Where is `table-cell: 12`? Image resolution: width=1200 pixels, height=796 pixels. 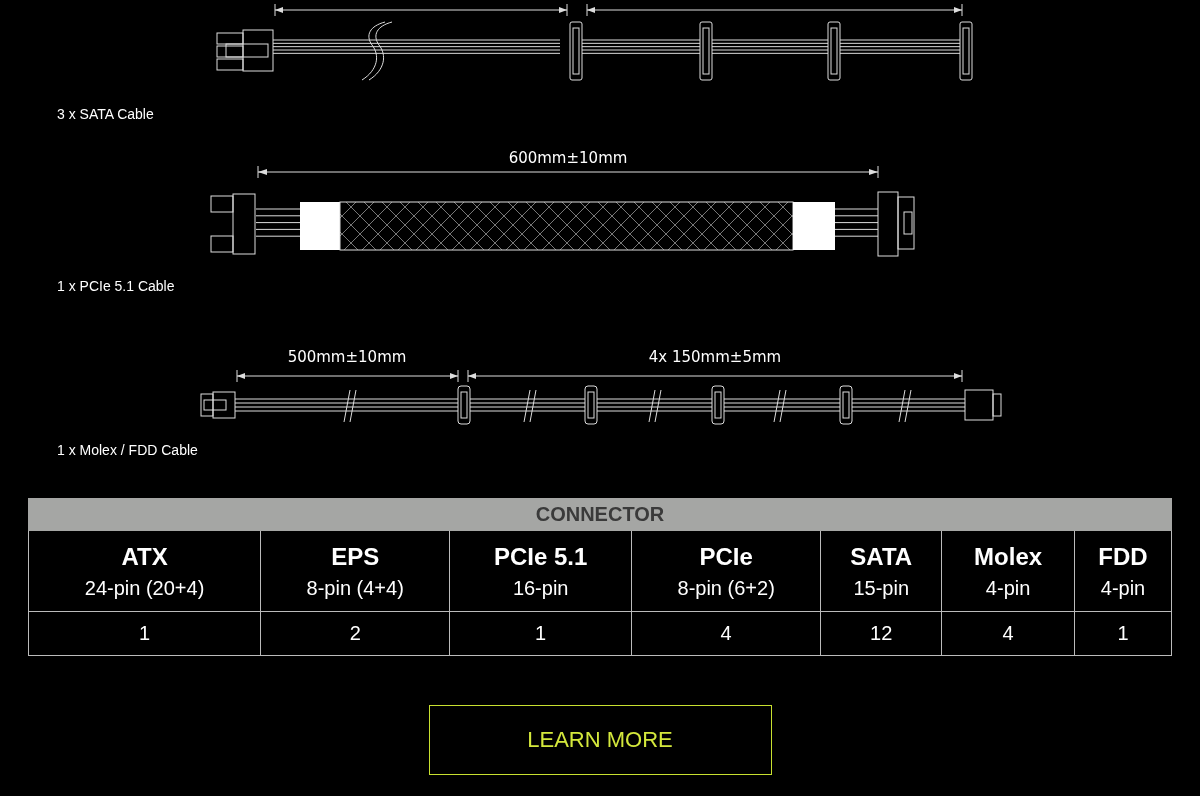 table-cell: 12 is located at coordinates (881, 633).